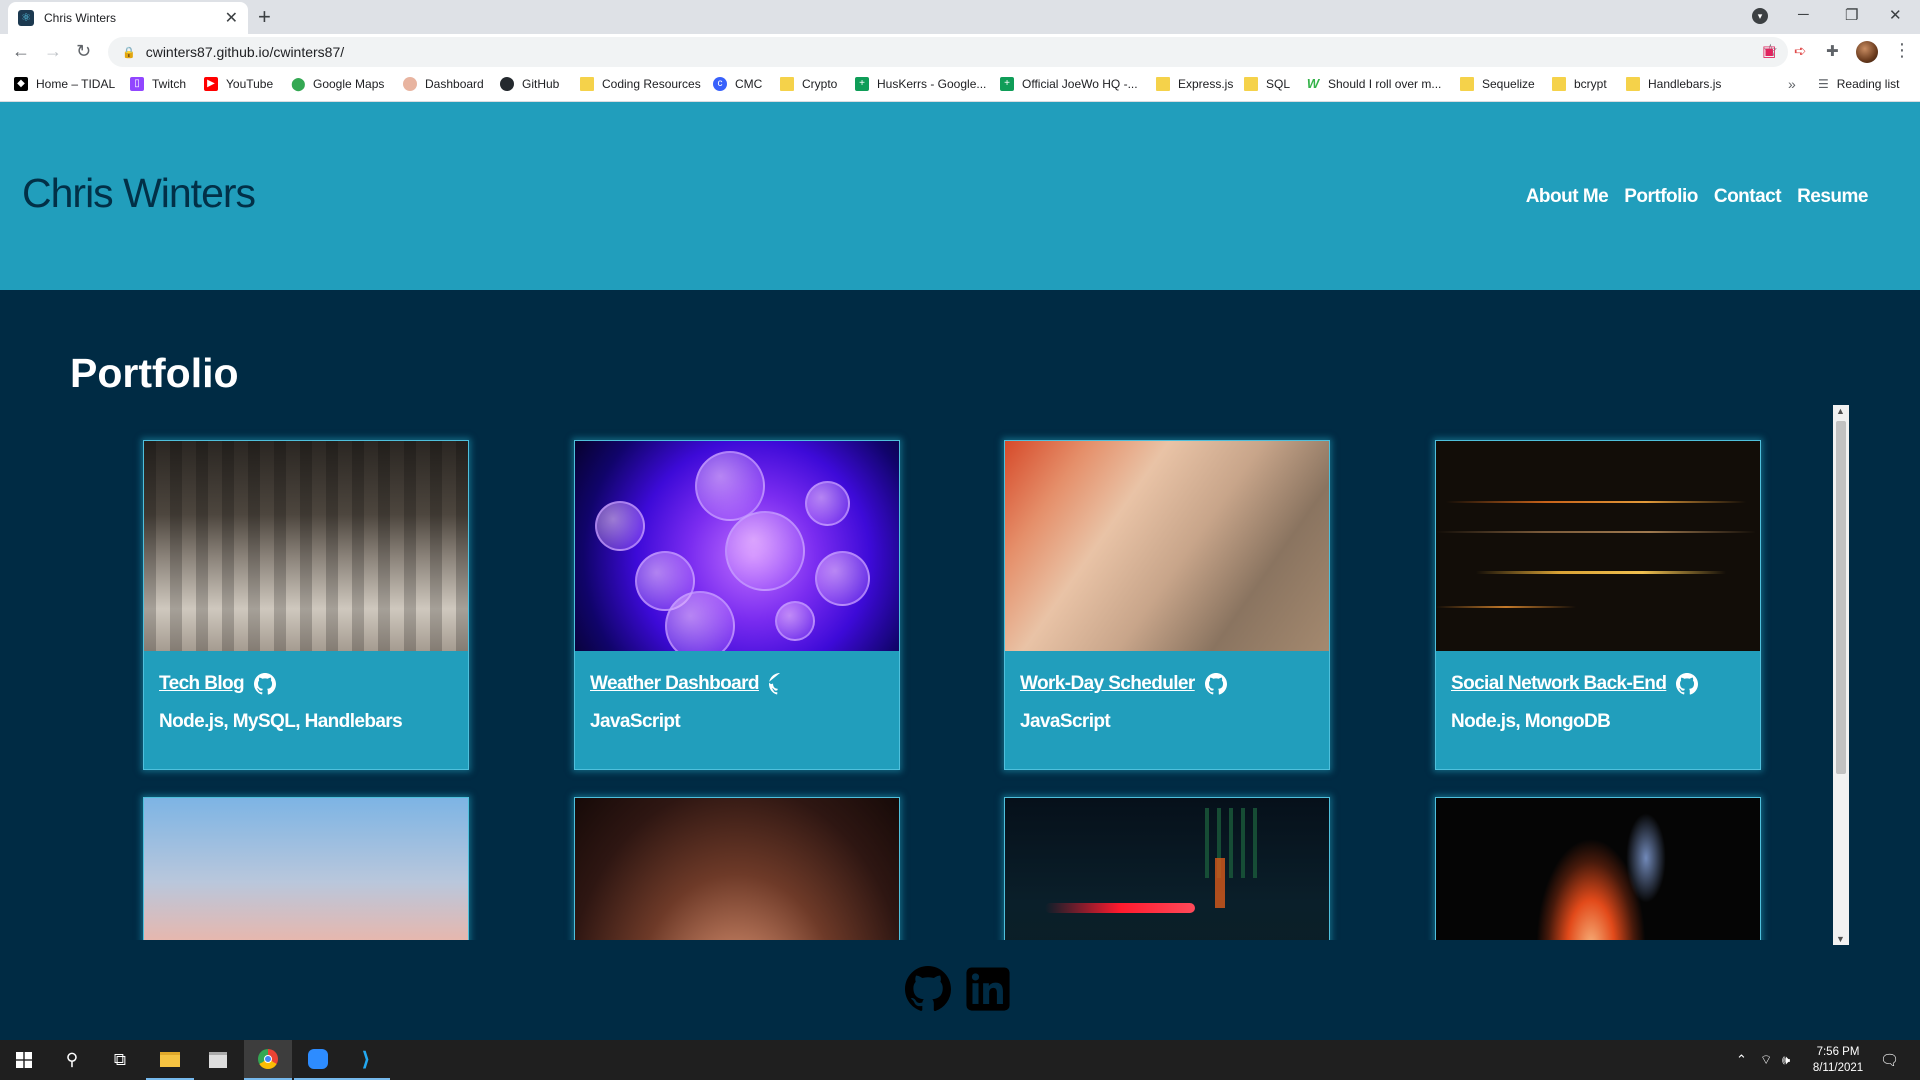 The height and width of the screenshot is (1080, 1920). Describe the element at coordinates (1760, 16) in the screenshot. I see `tab-search-icon: ▾` at that location.